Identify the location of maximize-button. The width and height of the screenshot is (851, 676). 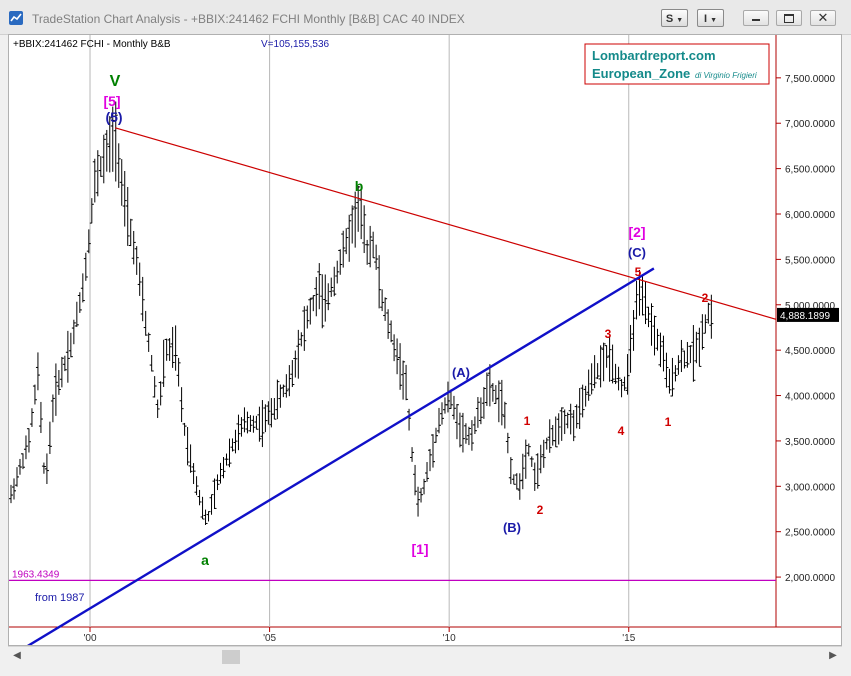
(789, 18).